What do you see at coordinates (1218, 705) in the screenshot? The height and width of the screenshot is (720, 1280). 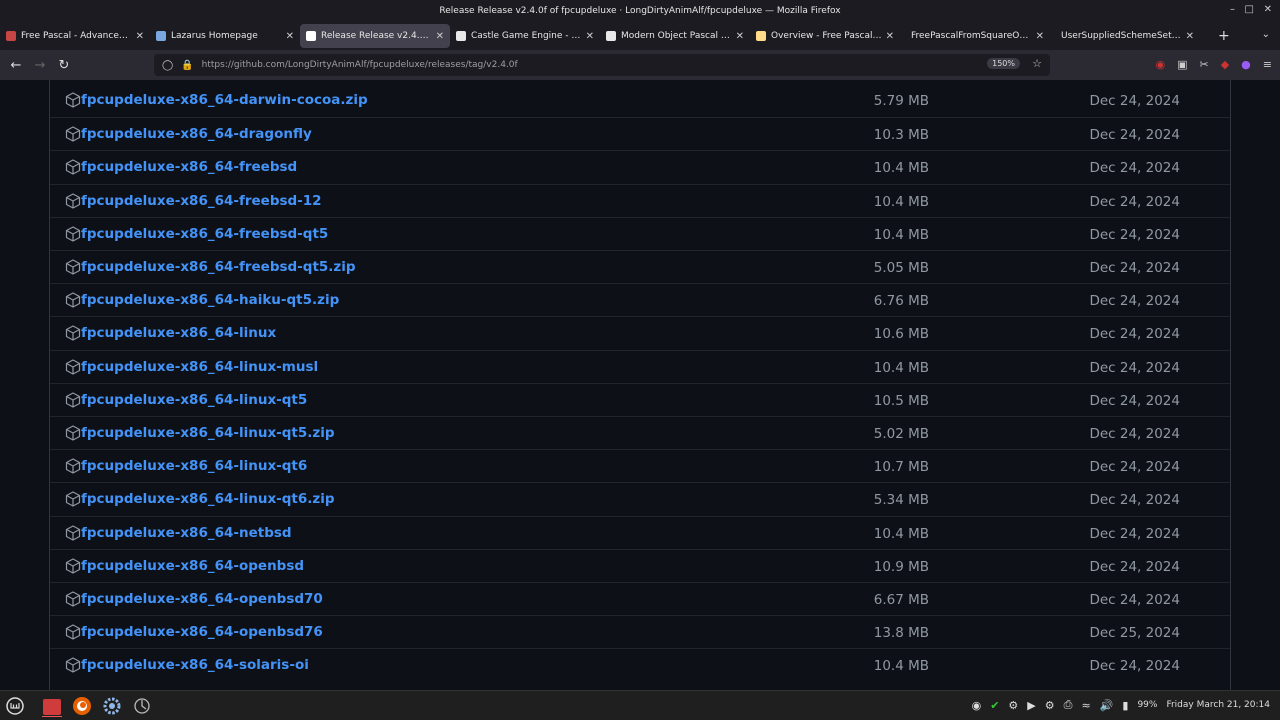 I see `clock: Friday March 21, 20:14` at bounding box center [1218, 705].